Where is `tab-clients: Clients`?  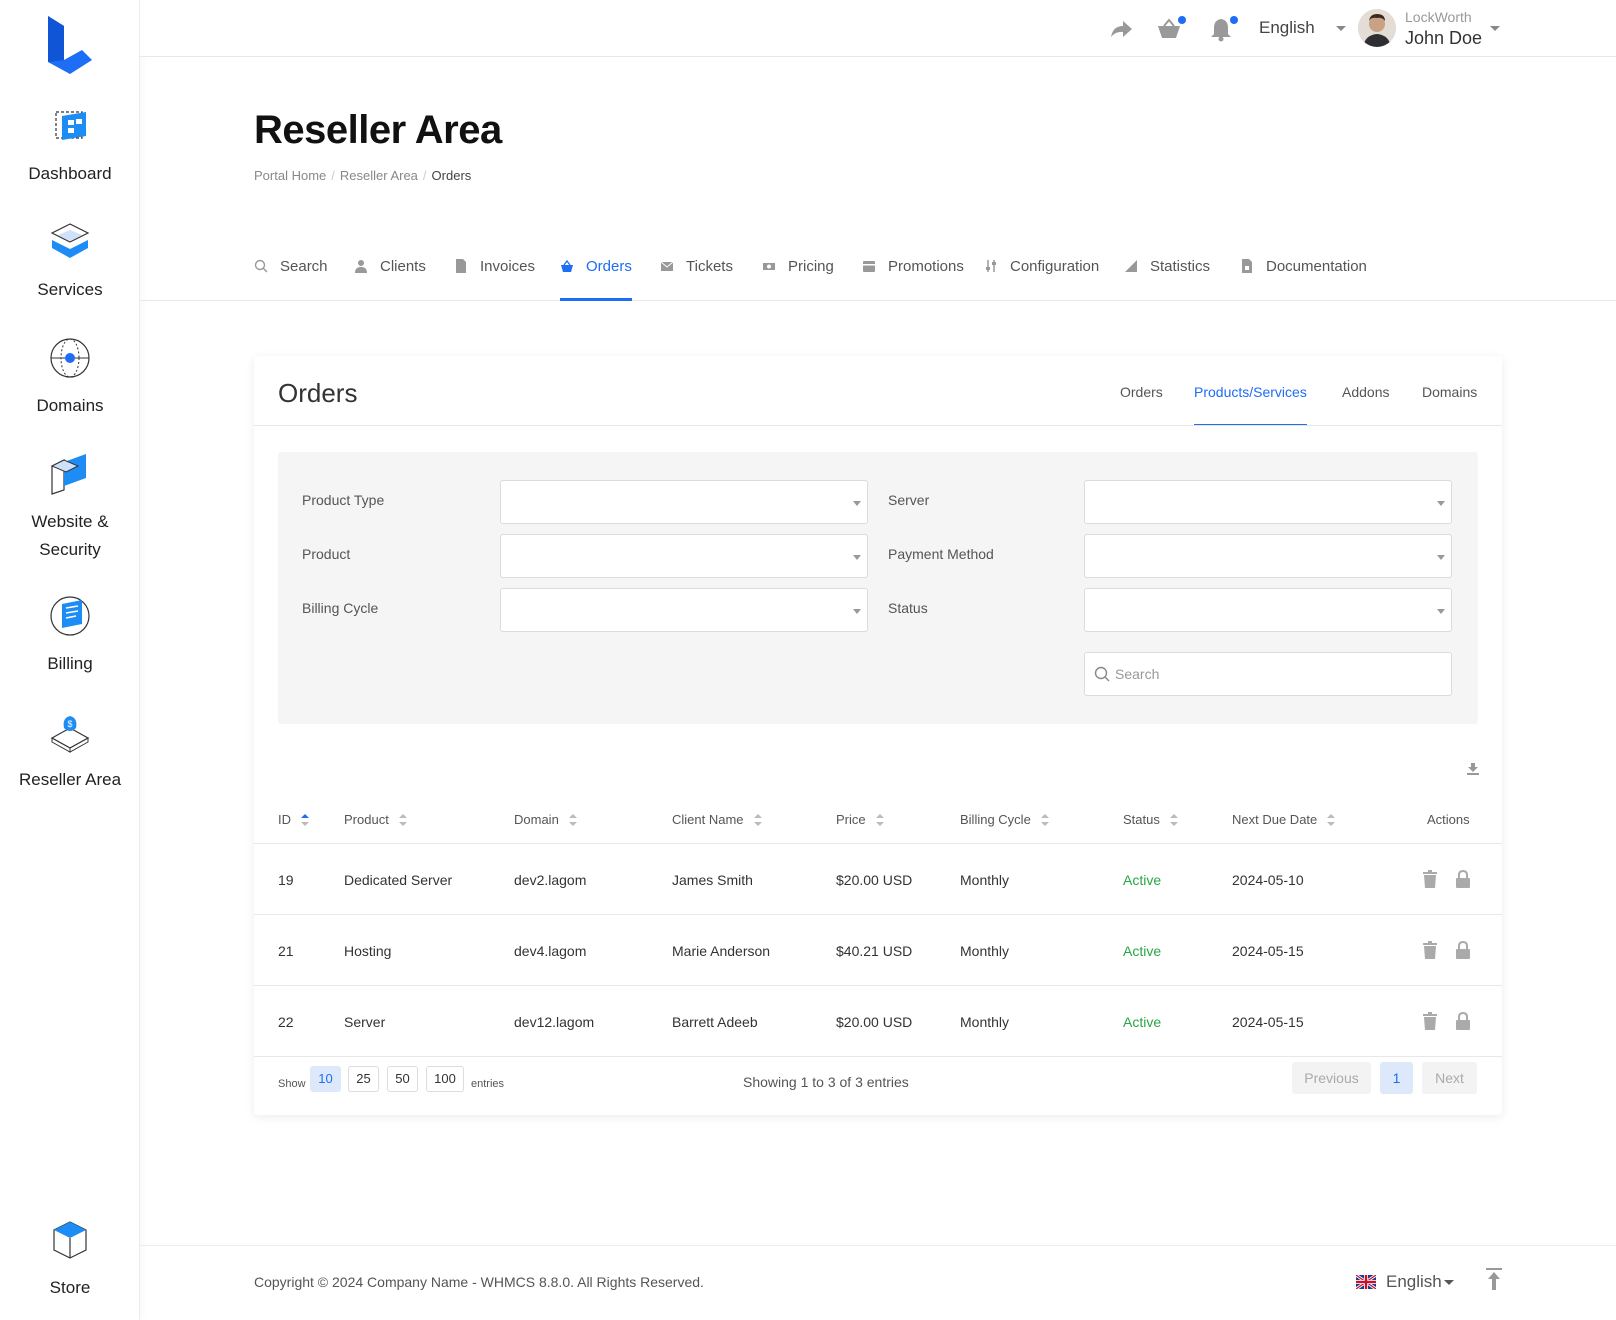
tab-clients: Clients is located at coordinates (390, 279).